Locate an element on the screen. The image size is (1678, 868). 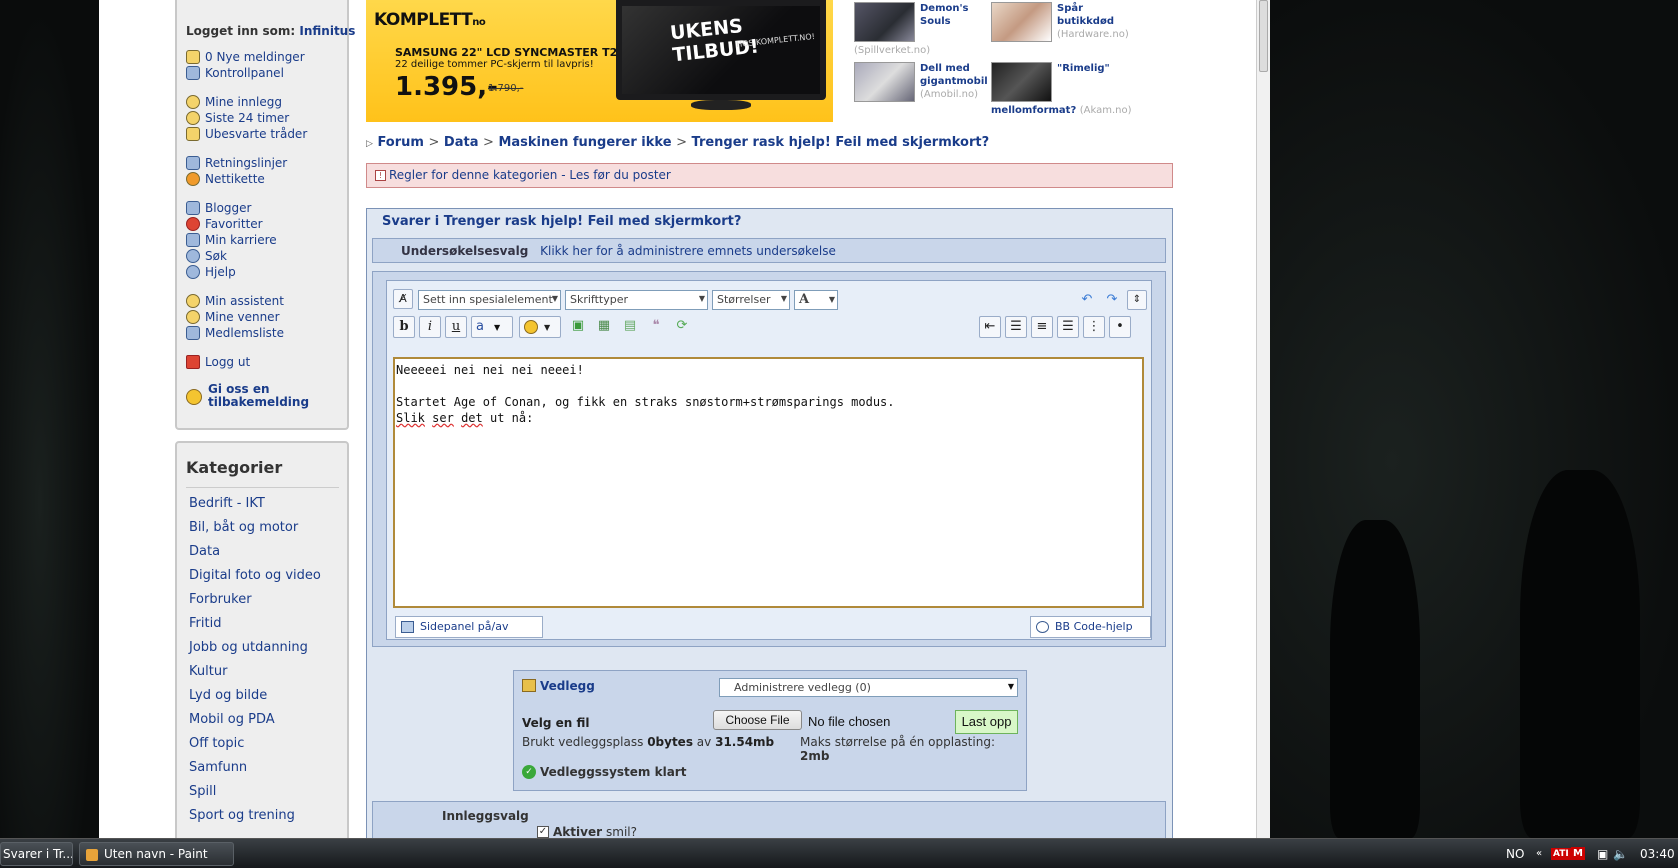
category-link: Kultur is located at coordinates (208, 671).